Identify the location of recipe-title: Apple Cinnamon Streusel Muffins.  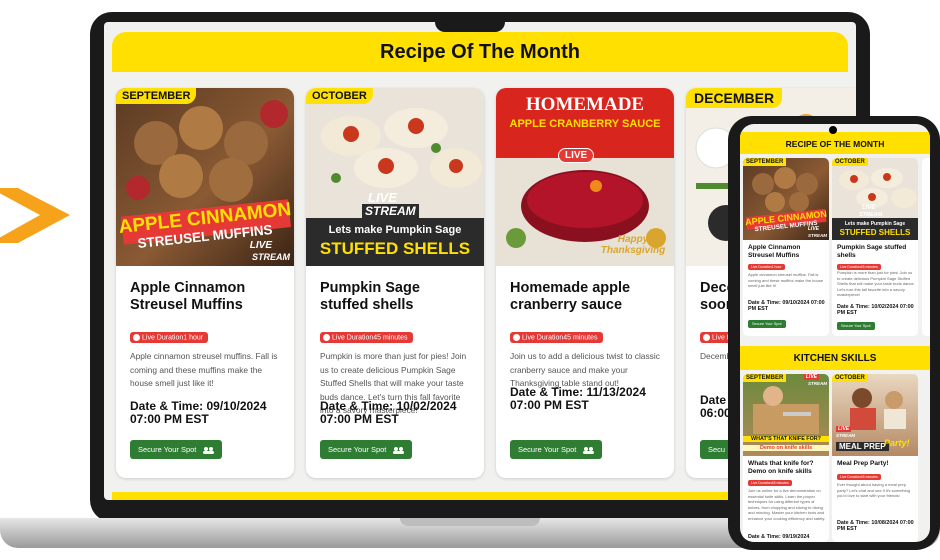
(188, 296).